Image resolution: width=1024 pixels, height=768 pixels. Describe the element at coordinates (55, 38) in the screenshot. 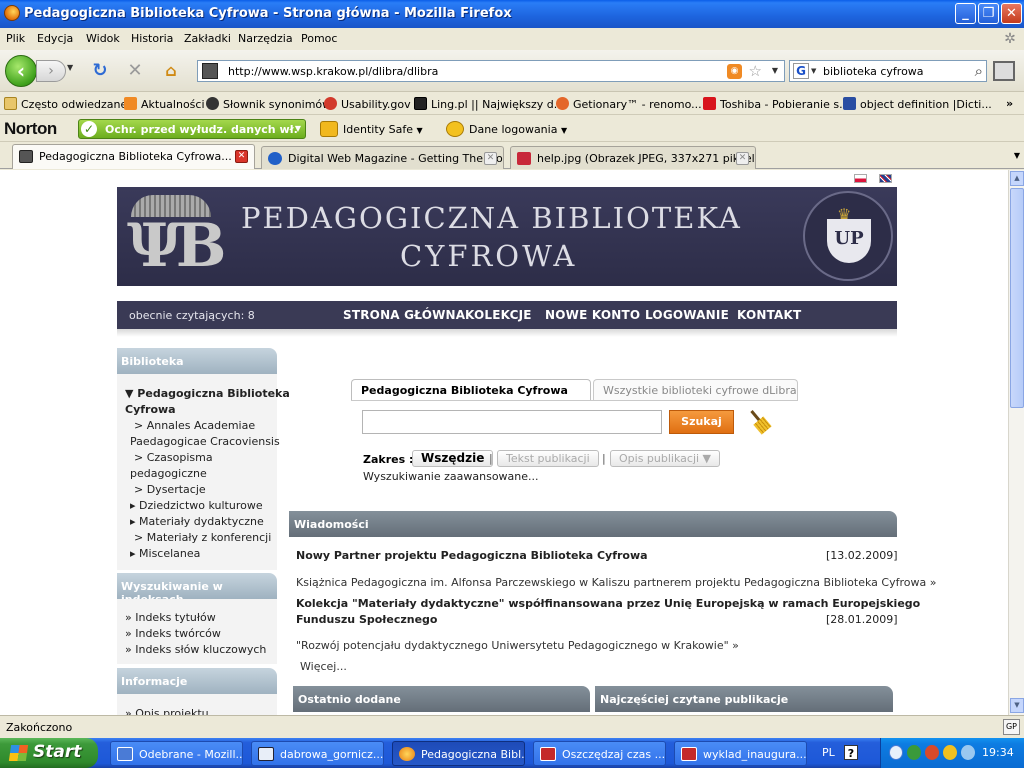

I see `menu-edycja: Edycja` at that location.